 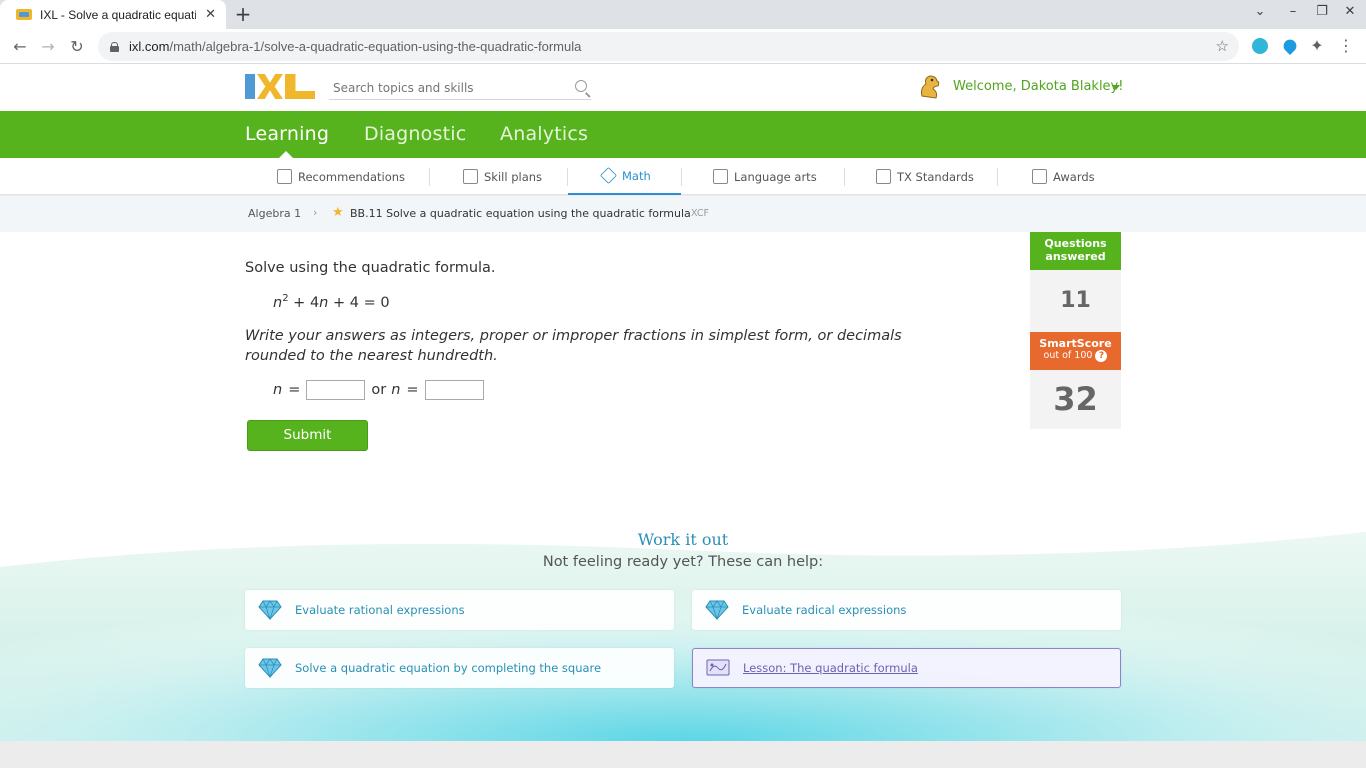 I want to click on search-box, so click(x=460, y=88).